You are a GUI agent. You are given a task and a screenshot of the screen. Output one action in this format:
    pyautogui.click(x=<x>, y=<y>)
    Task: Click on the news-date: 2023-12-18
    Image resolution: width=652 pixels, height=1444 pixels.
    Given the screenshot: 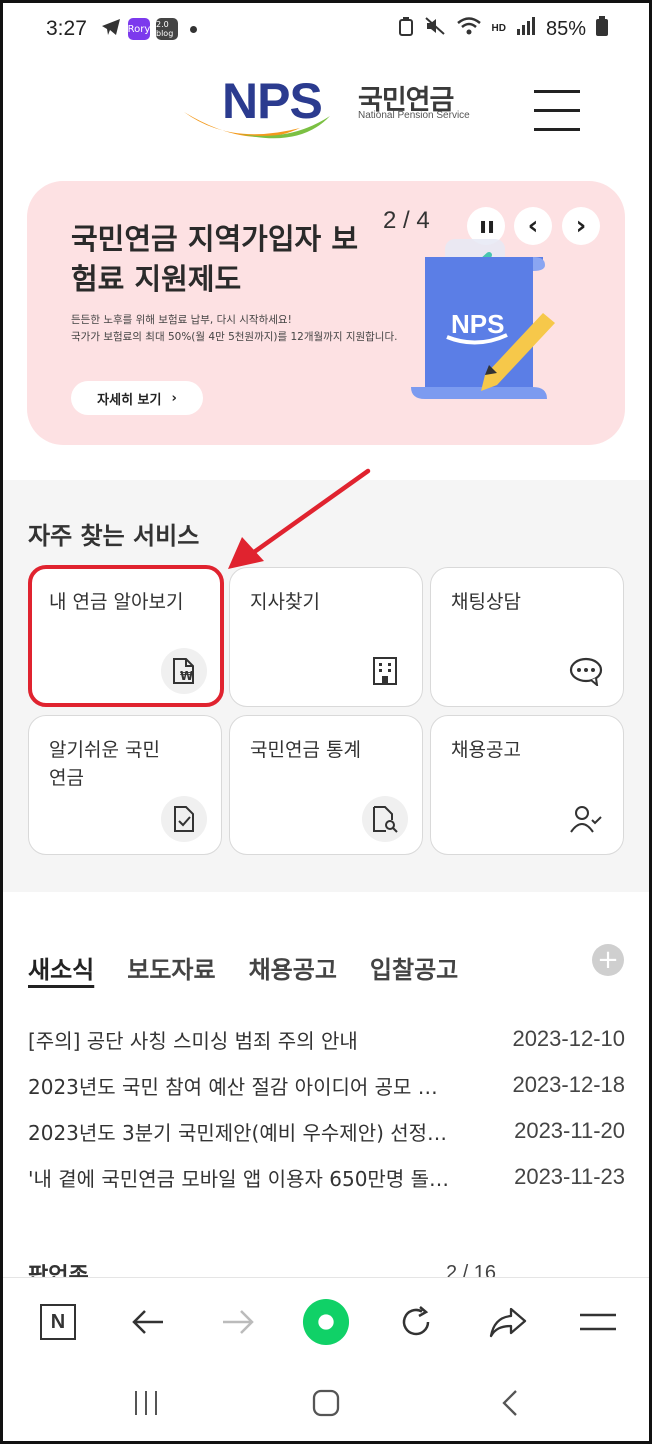 What is the action you would take?
    pyautogui.click(x=568, y=1084)
    